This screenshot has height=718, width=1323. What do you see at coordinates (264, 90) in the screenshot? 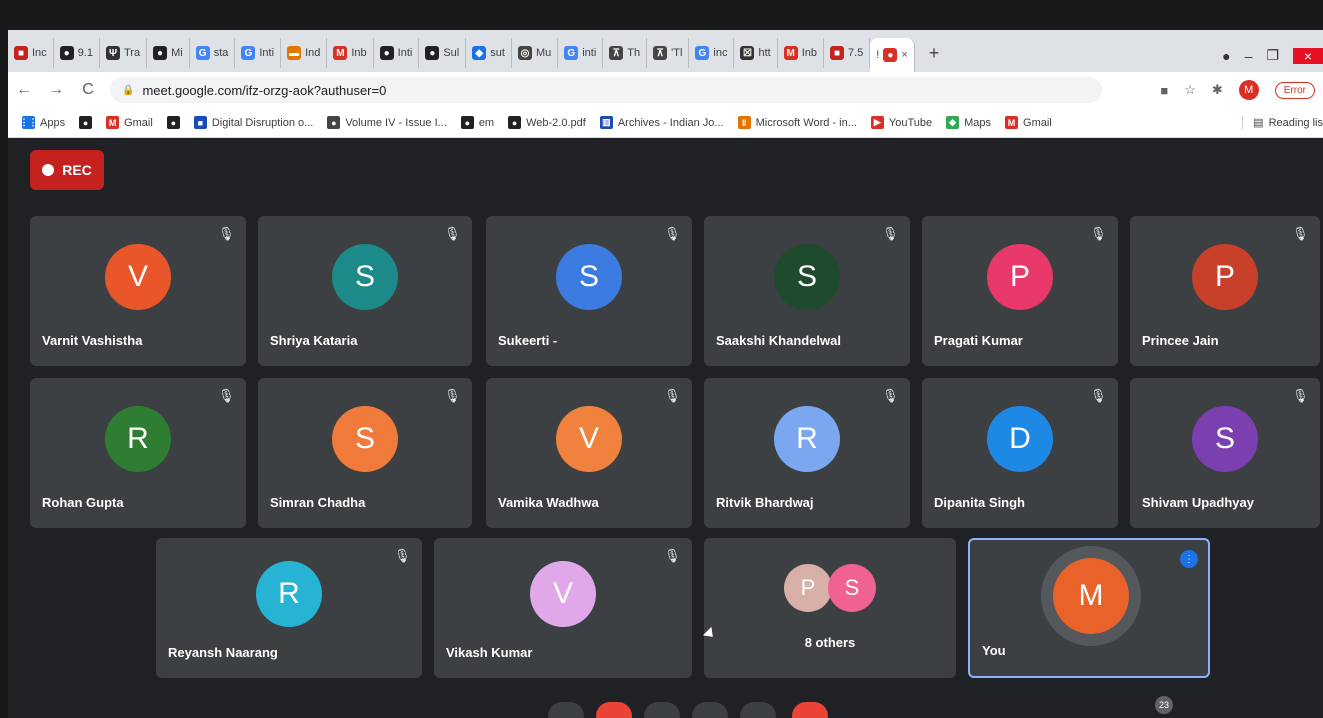
I see `url-text: meet.google.com/ifz-orzg-aok?authuser=0` at bounding box center [264, 90].